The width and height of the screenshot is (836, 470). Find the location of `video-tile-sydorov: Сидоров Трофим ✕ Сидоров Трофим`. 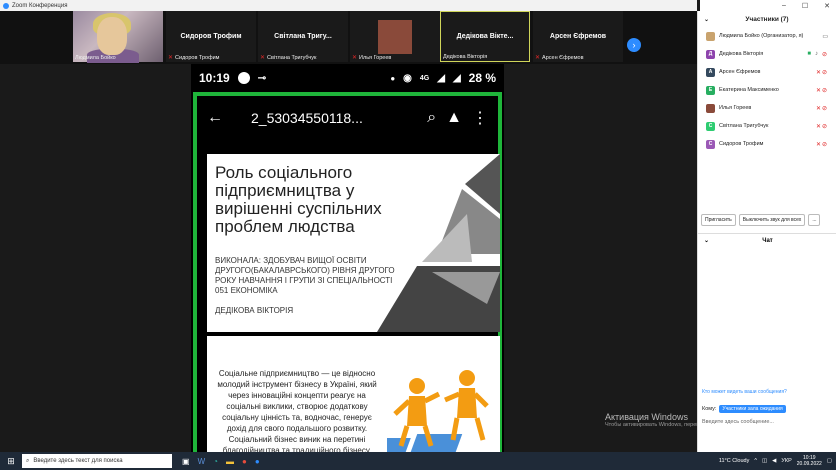

video-tile-sydorov: Сидоров Трофим ✕ Сидоров Трофим is located at coordinates (211, 36).